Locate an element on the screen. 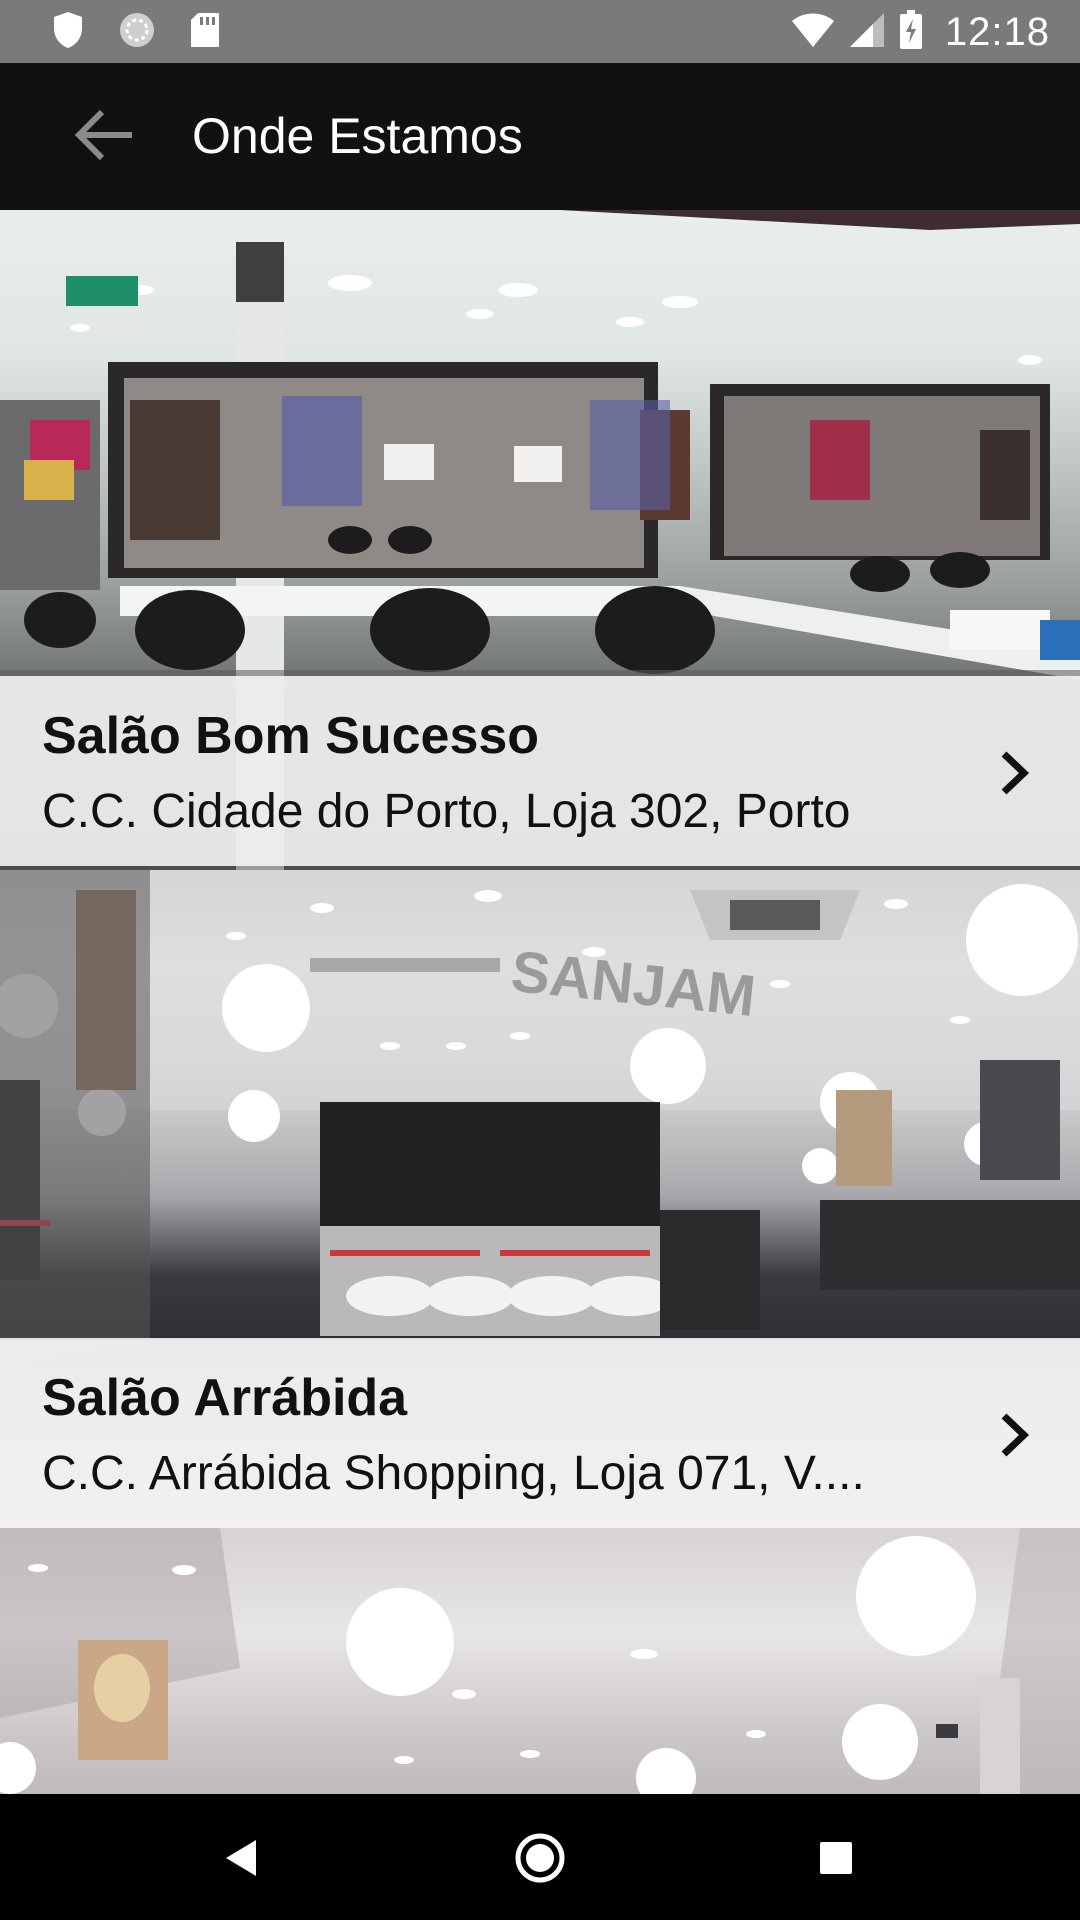  system-nav-bar is located at coordinates (540, 1857).